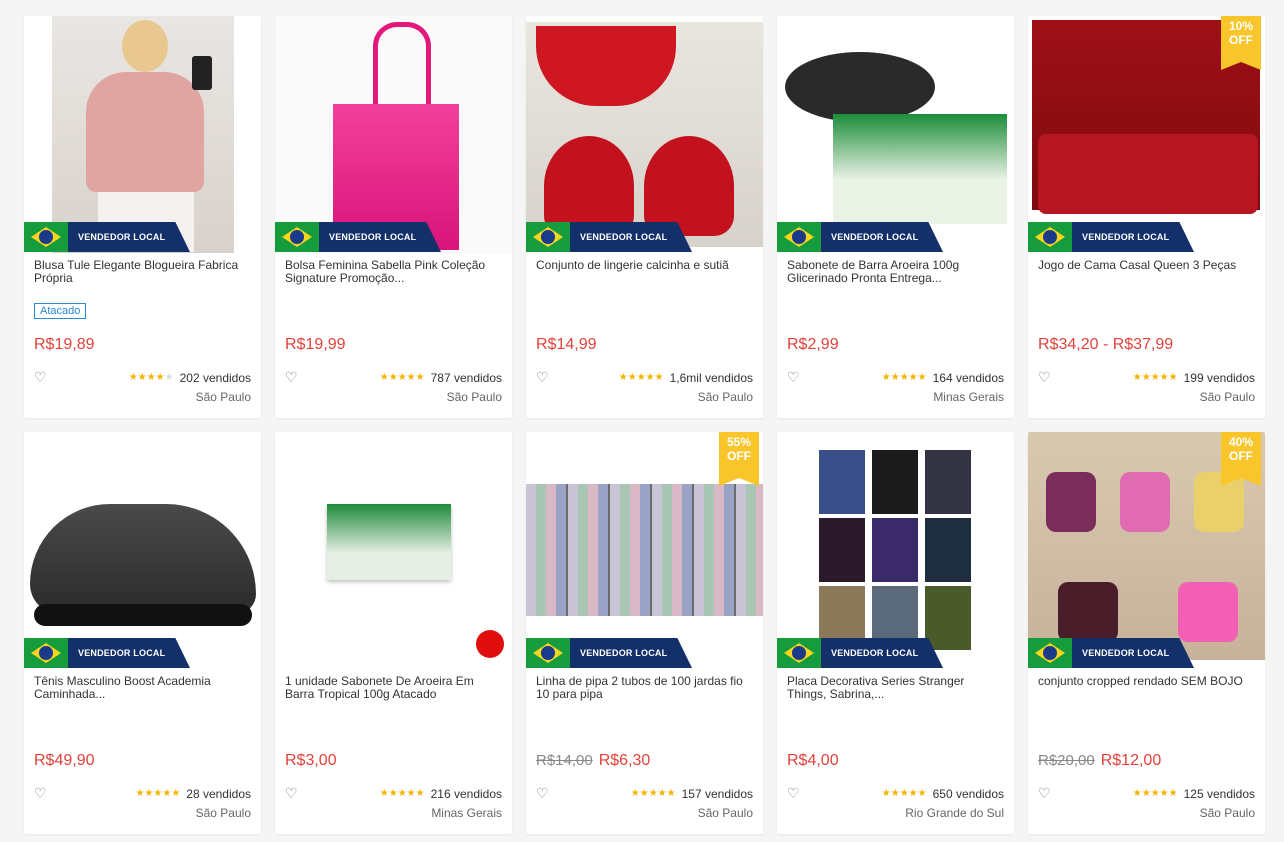 Image resolution: width=1284 pixels, height=842 pixels. Describe the element at coordinates (624, 760) in the screenshot. I see `current-price: R$6,30` at that location.